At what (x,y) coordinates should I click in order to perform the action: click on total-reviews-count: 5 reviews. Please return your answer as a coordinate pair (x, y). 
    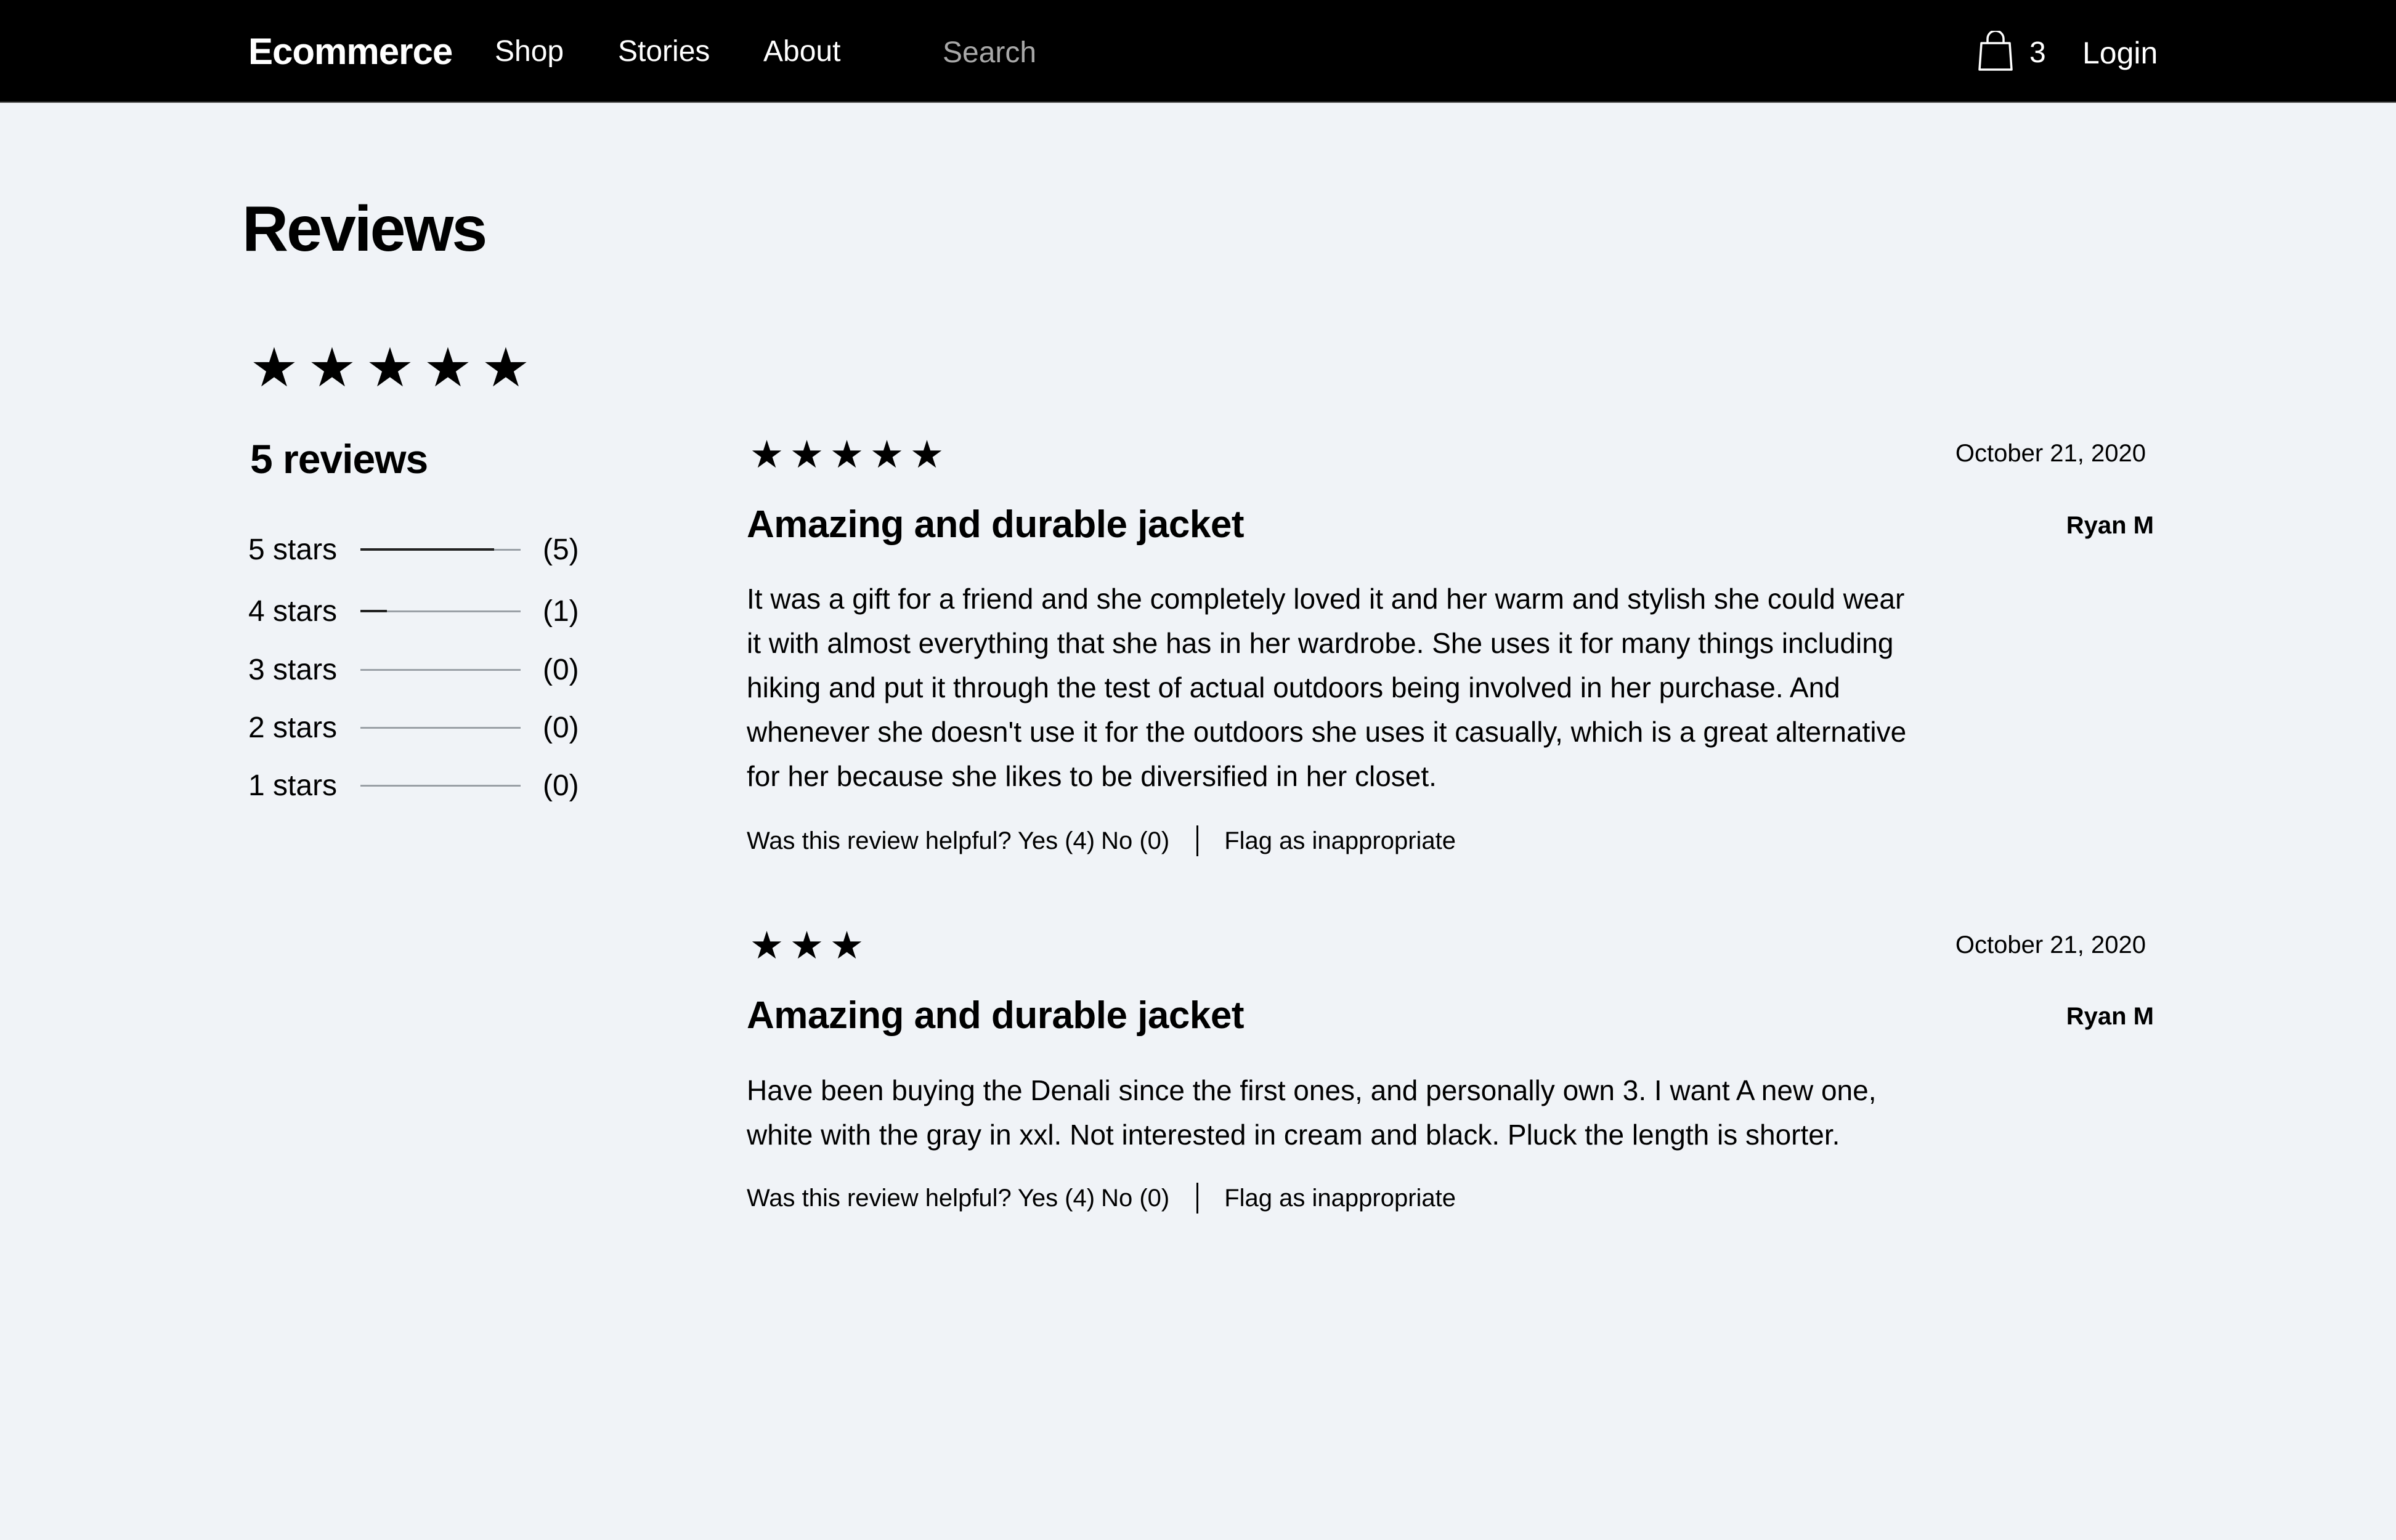
    Looking at the image, I should click on (339, 459).